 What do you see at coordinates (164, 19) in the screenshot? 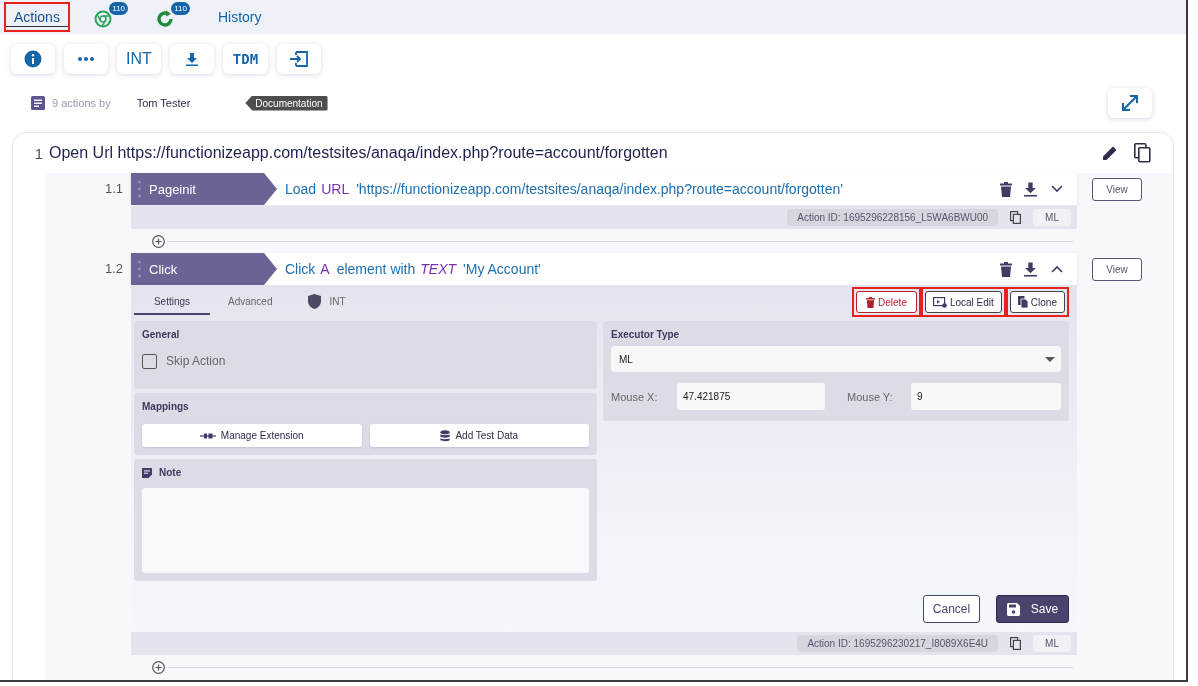
I see `refresh-icon` at bounding box center [164, 19].